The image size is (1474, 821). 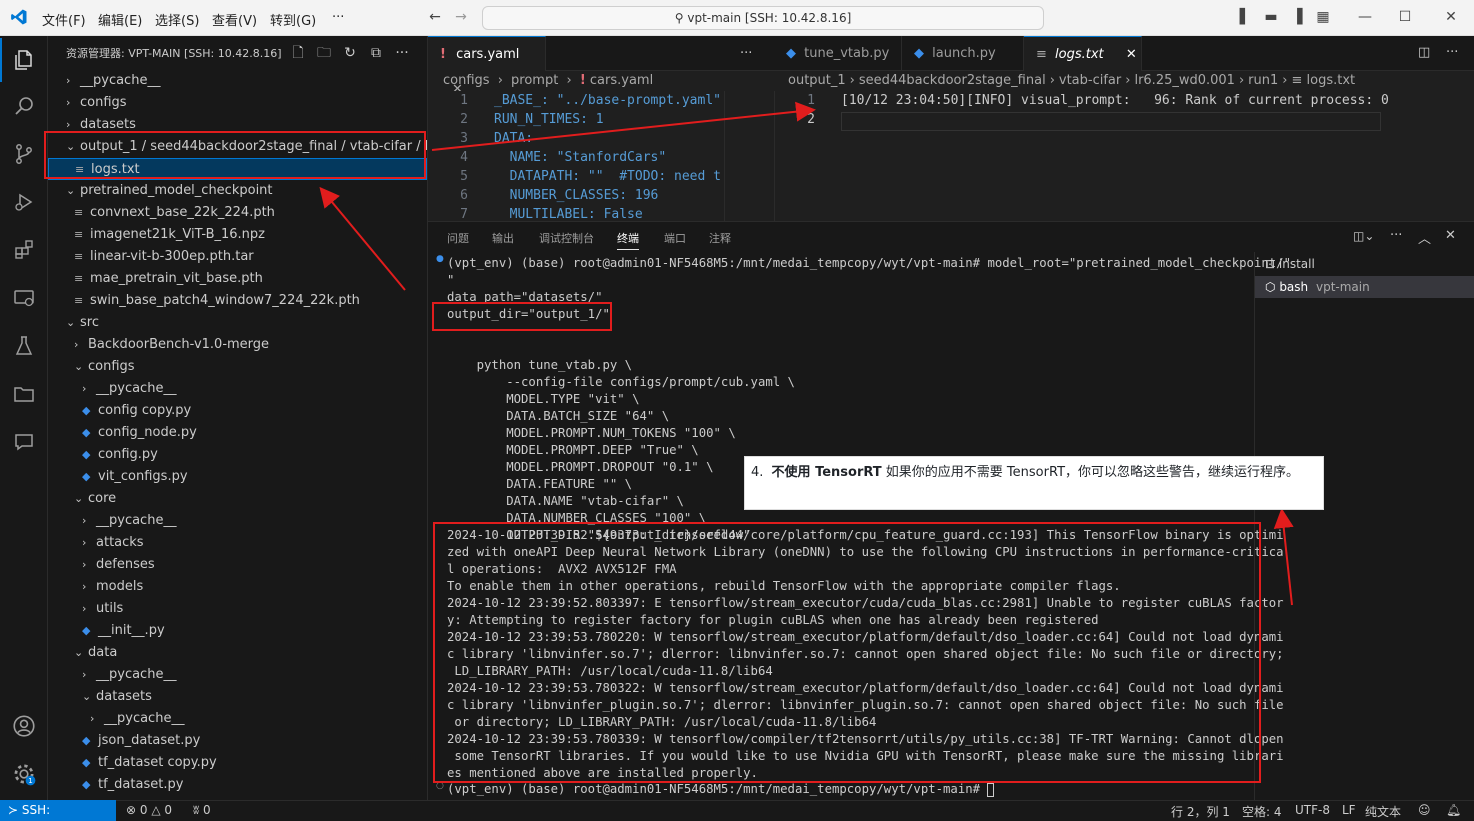 What do you see at coordinates (1090, 472) in the screenshot?
I see `callout-text: 如果你的应用不需要 TensorRT，你可以忽略这些警告，继续运行程序。` at bounding box center [1090, 472].